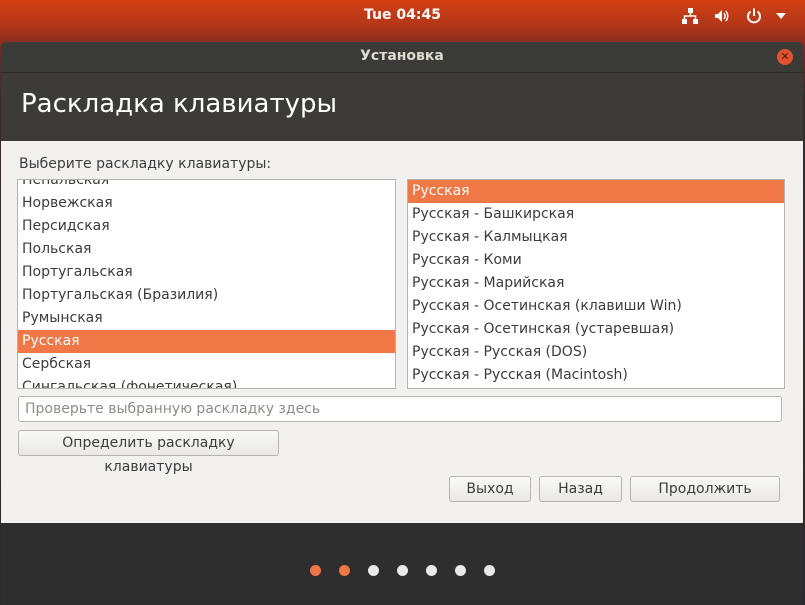 The height and width of the screenshot is (605, 805). Describe the element at coordinates (490, 489) in the screenshot. I see `quit-button: Выход` at that location.